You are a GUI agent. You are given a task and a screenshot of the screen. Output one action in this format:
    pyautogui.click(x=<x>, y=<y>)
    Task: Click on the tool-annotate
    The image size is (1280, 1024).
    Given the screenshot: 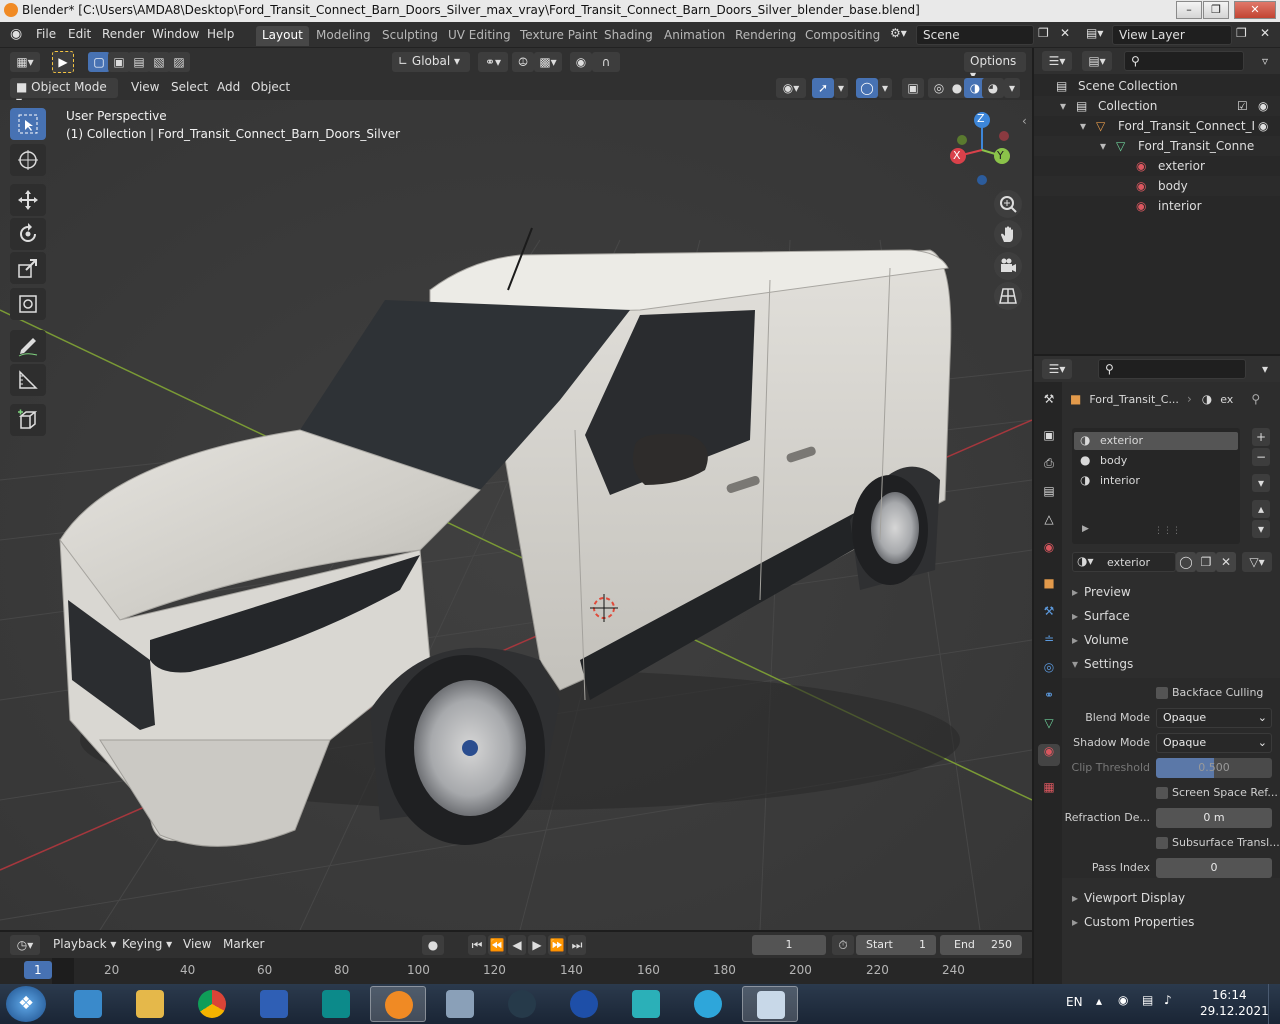 What is the action you would take?
    pyautogui.click(x=28, y=346)
    